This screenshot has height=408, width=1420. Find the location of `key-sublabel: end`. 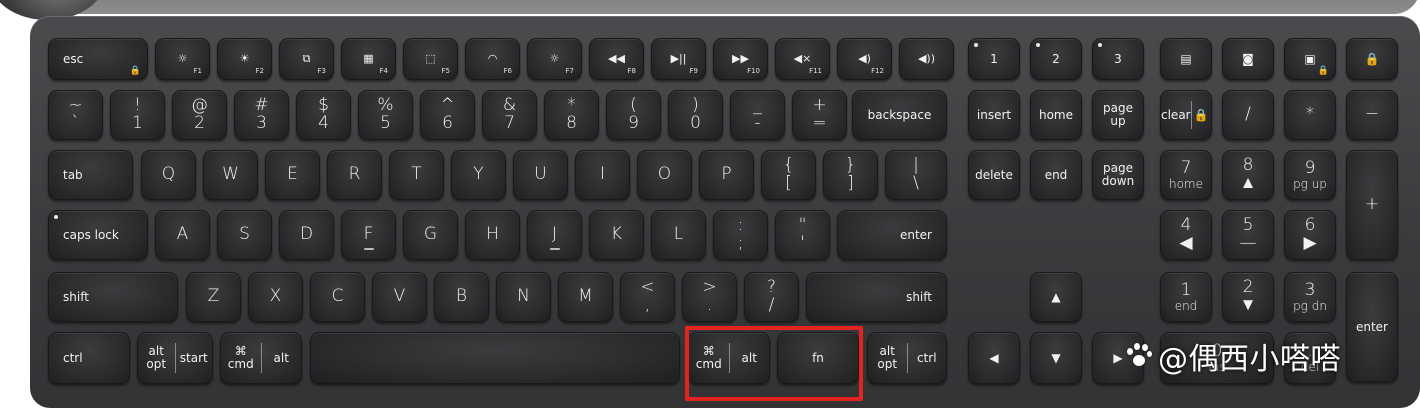

key-sublabel: end is located at coordinates (1186, 305).